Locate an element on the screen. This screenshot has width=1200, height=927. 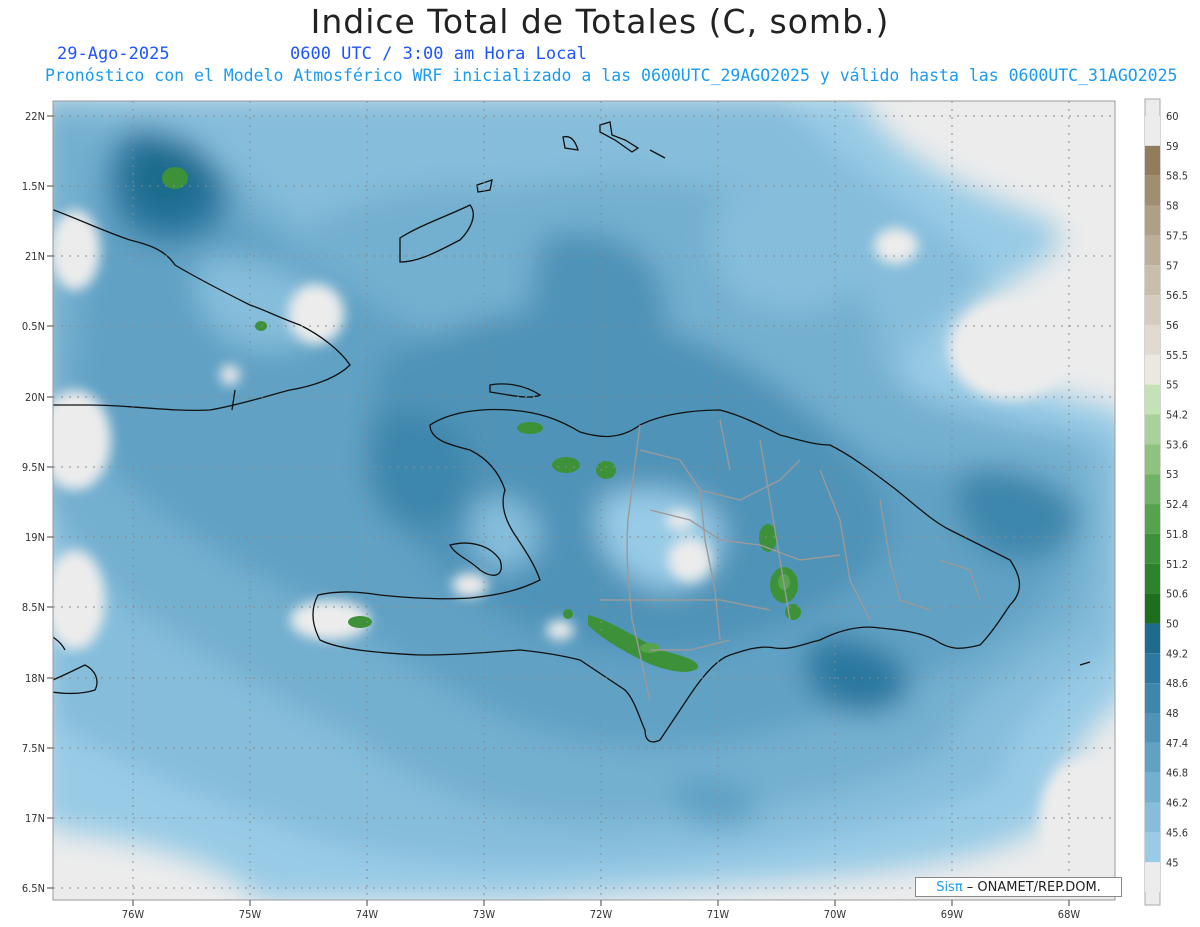
lat-label: 21N is located at coordinates (35, 256).